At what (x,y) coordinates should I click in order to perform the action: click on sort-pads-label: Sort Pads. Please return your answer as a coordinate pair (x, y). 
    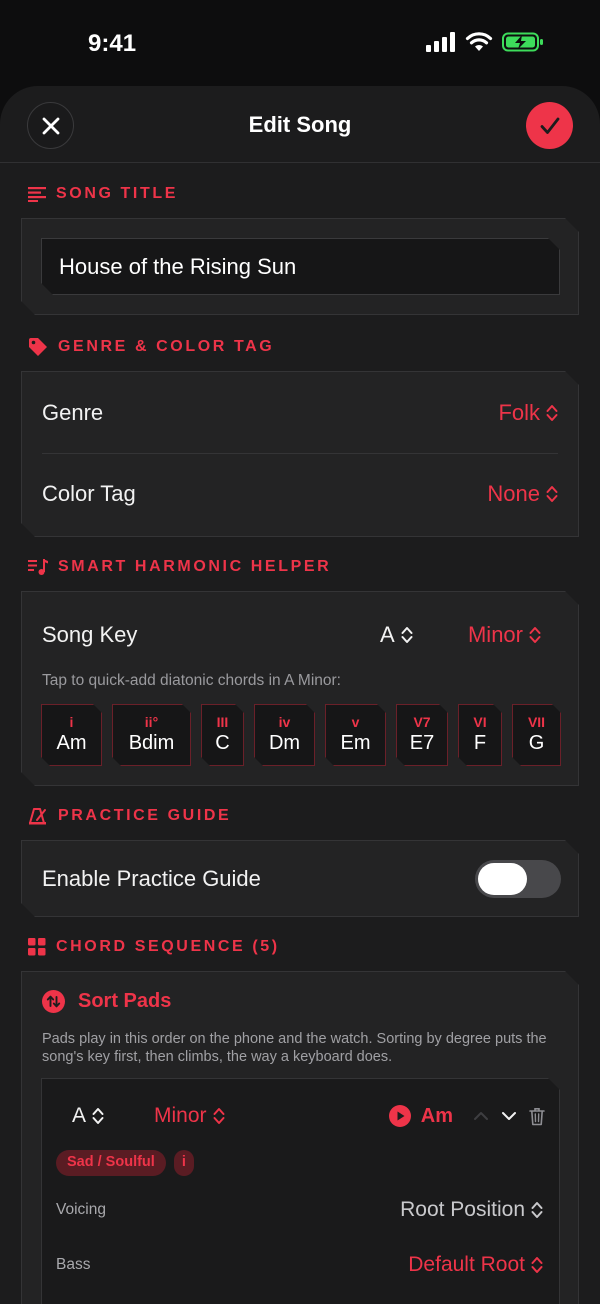
    Looking at the image, I should click on (125, 1001).